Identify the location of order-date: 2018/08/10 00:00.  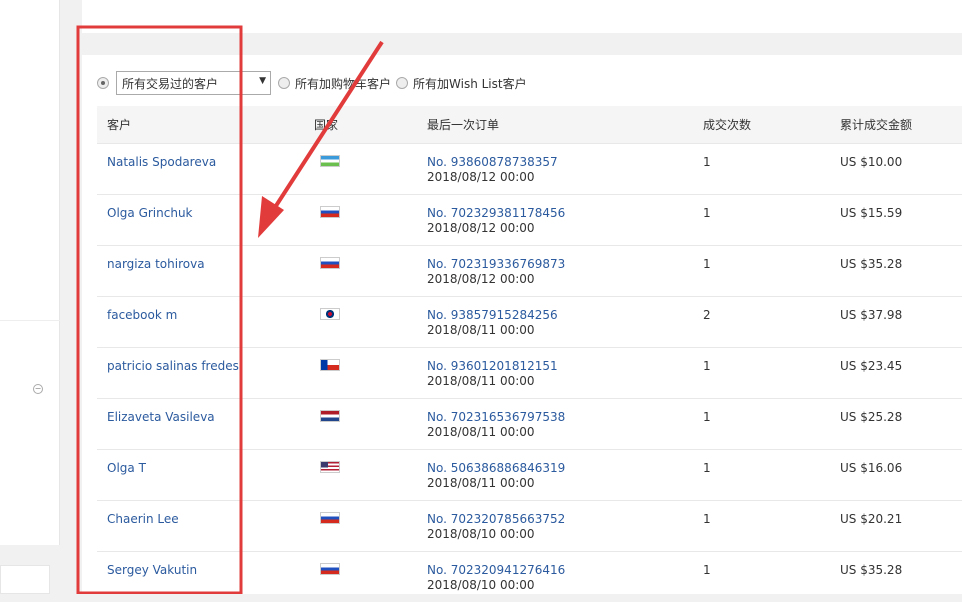
(481, 533).